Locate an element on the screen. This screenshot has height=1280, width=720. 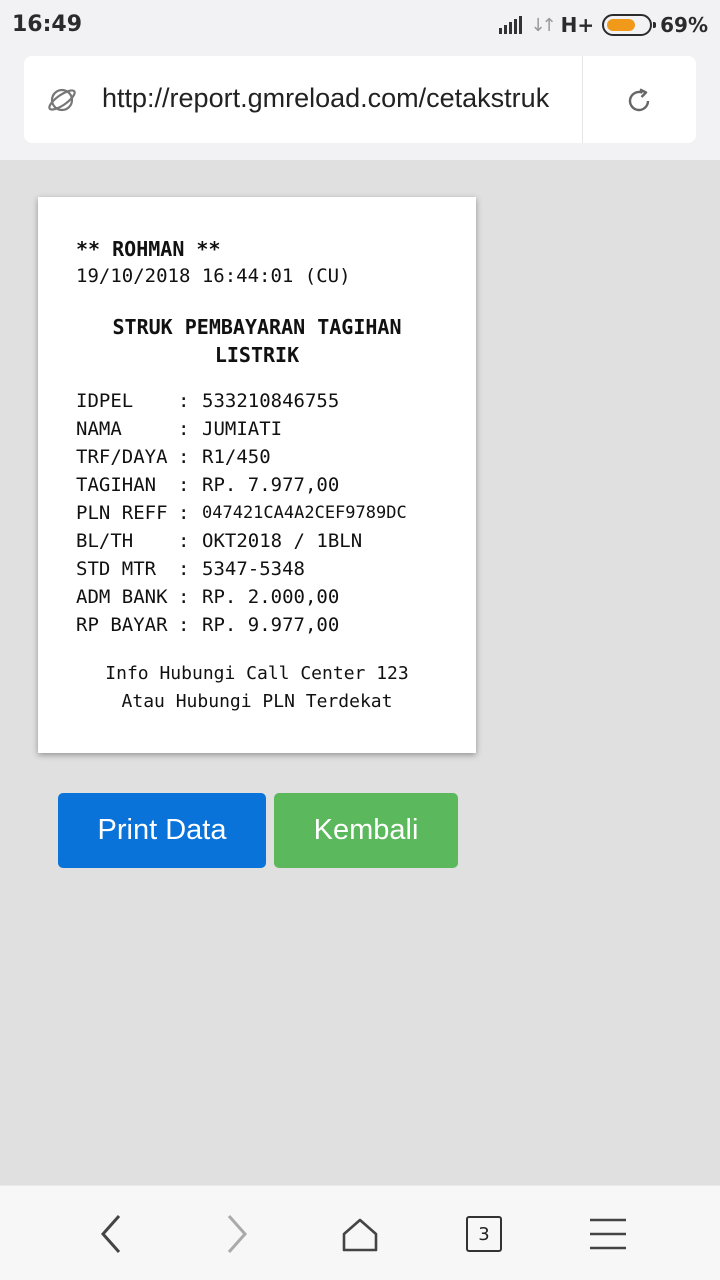
row-value: RP. 9.977,00 is located at coordinates (271, 625).